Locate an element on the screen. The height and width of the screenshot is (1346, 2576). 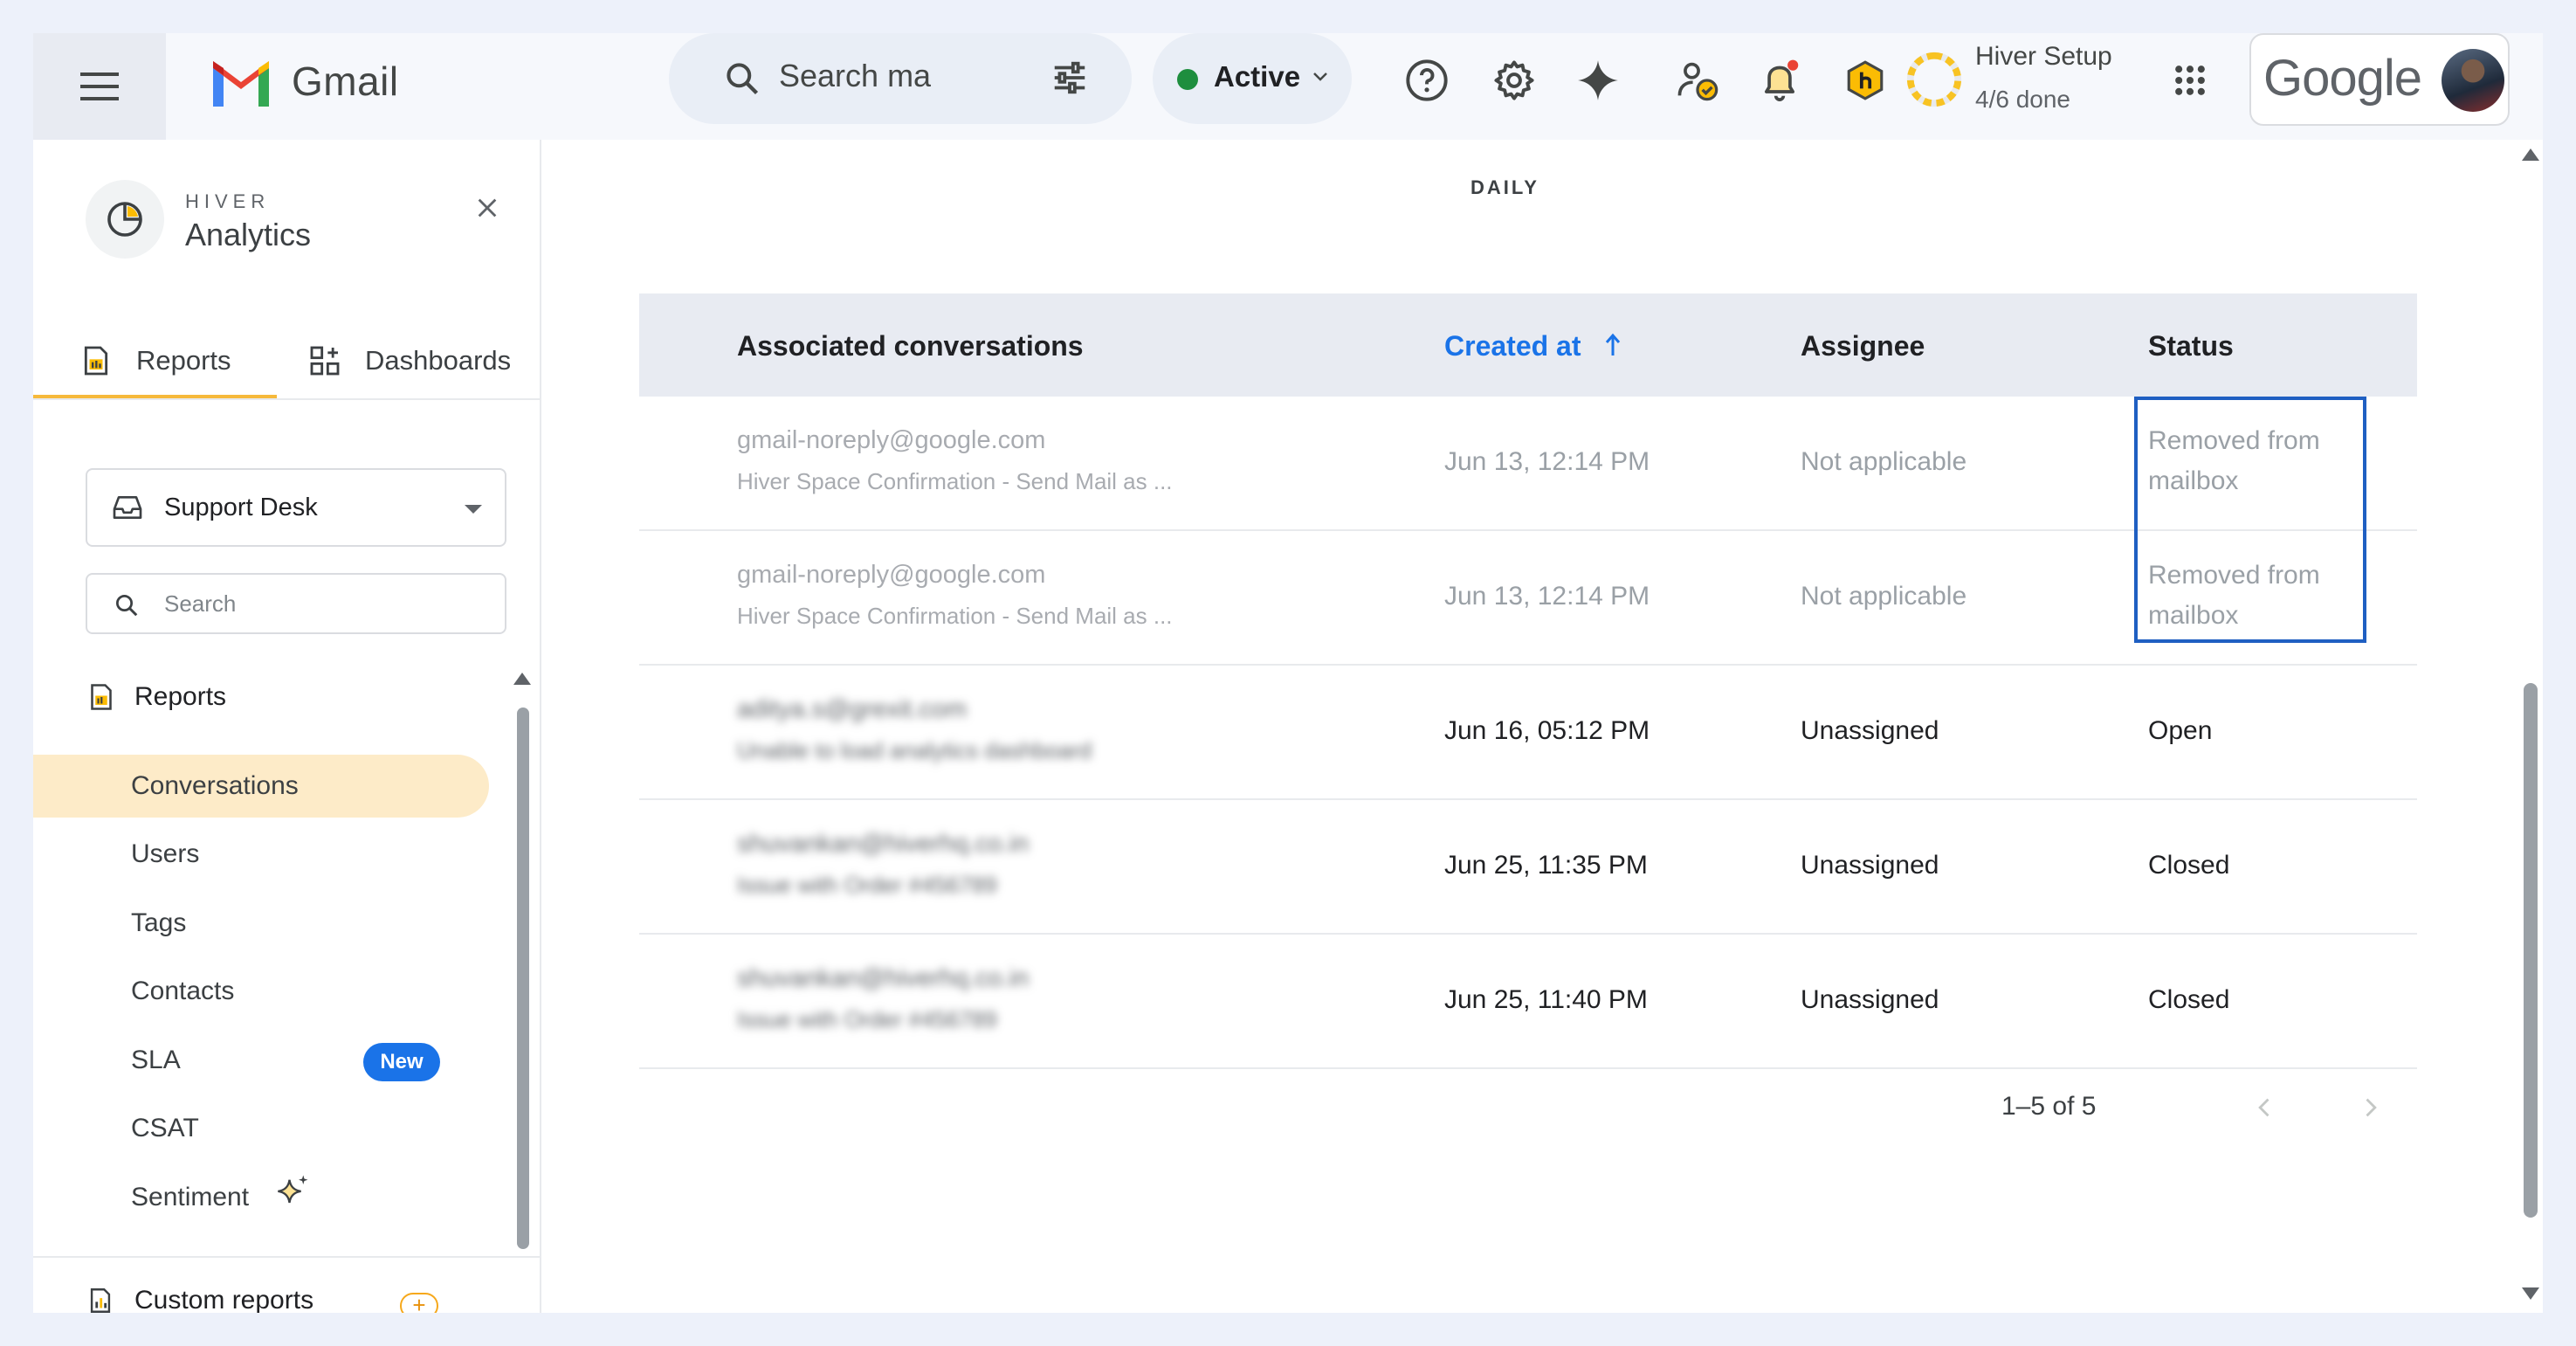
setup-progress-text: 4/6 done is located at coordinates (2022, 99).